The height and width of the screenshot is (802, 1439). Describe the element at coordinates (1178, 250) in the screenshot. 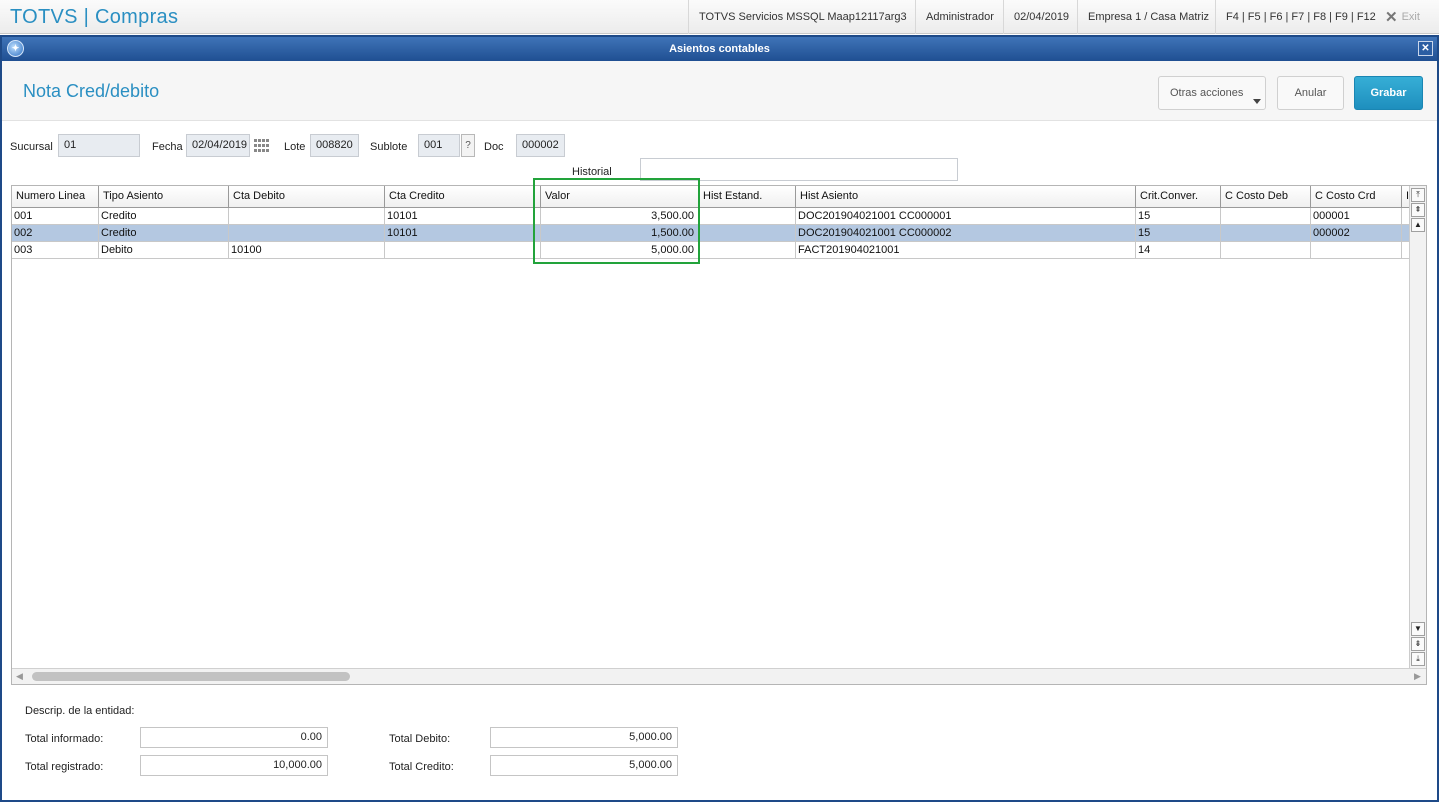

I see `cell-crit: 14` at that location.